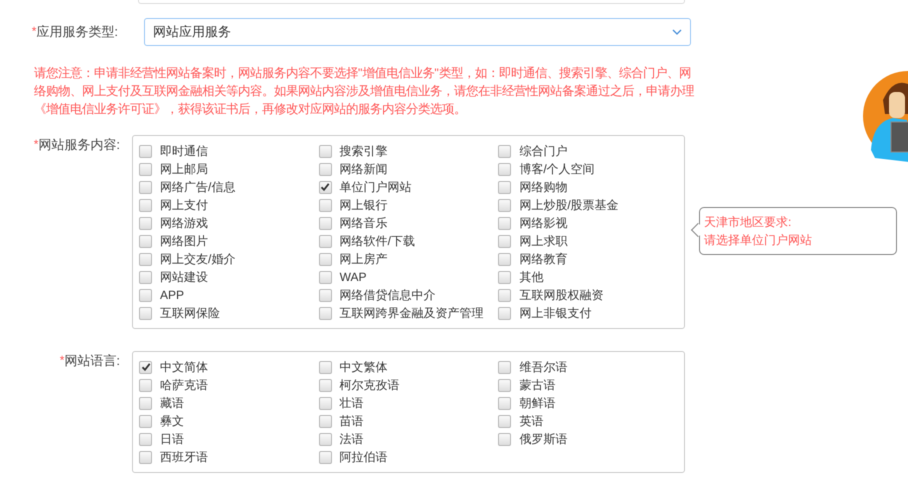 This screenshot has height=488, width=908. Describe the element at coordinates (364, 457) in the screenshot. I see `checkbox-label: 阿拉伯语` at that location.